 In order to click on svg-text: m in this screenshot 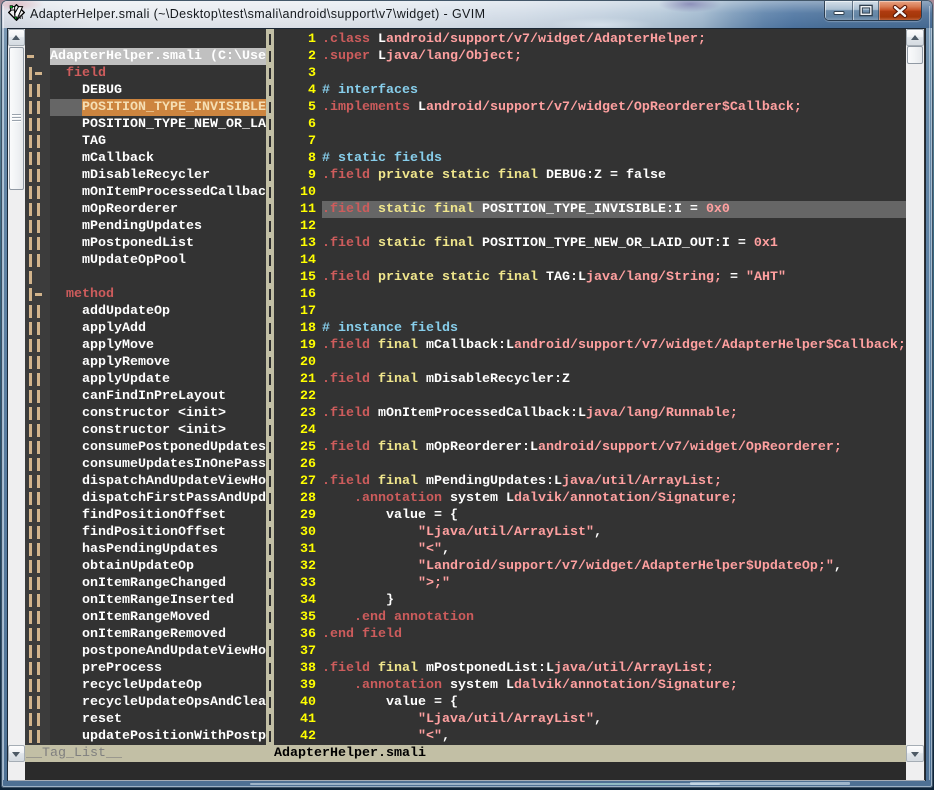, I will do `click(20, 17)`.